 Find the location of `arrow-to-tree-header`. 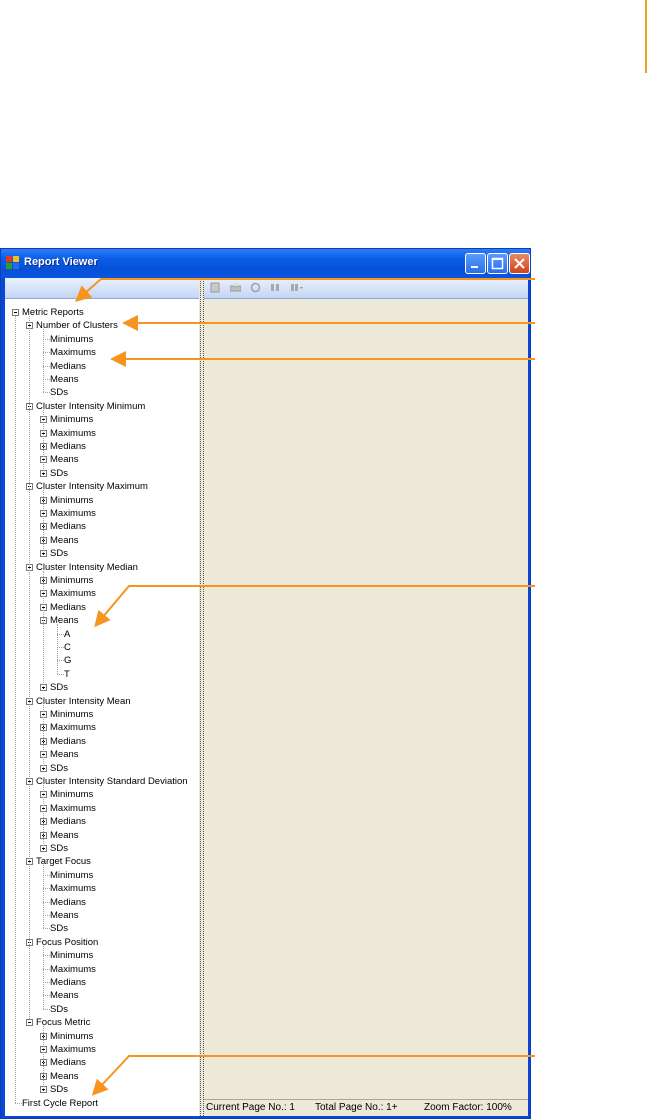

arrow-to-tree-header is located at coordinates (305, 290).